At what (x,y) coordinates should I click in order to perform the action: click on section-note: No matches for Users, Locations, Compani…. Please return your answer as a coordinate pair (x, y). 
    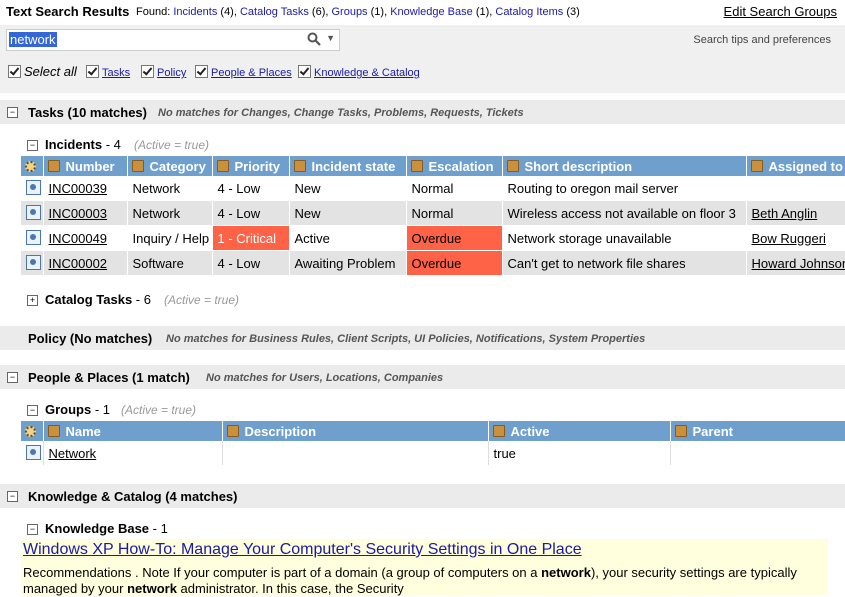
    Looking at the image, I should click on (325, 378).